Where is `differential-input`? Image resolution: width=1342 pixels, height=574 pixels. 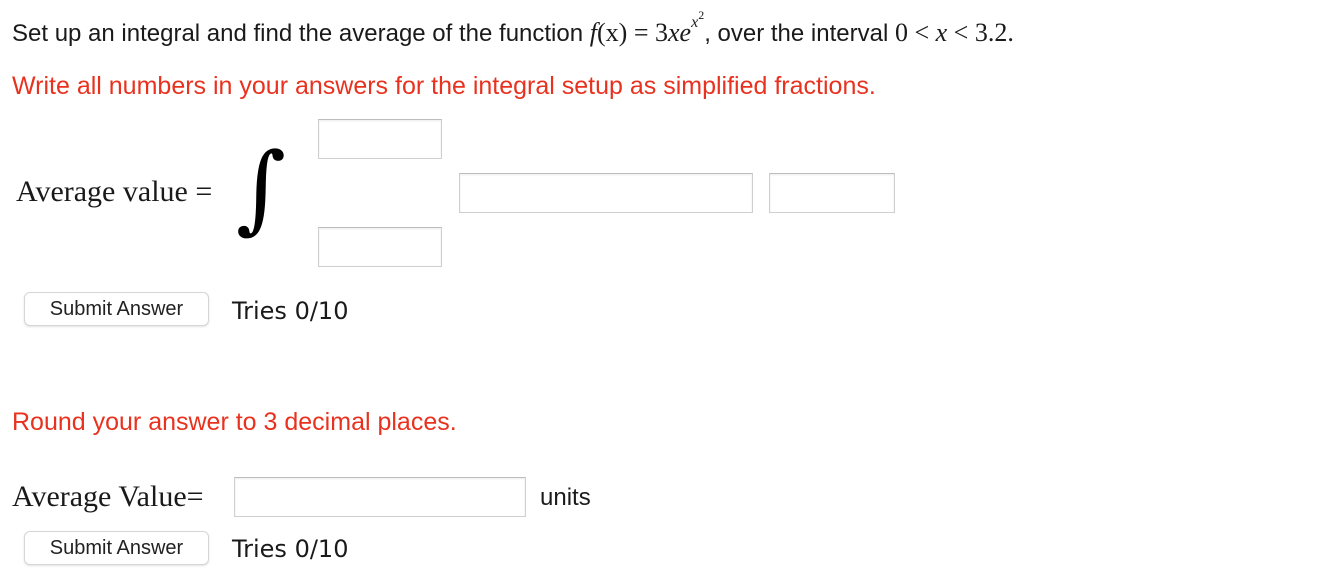
differential-input is located at coordinates (832, 193).